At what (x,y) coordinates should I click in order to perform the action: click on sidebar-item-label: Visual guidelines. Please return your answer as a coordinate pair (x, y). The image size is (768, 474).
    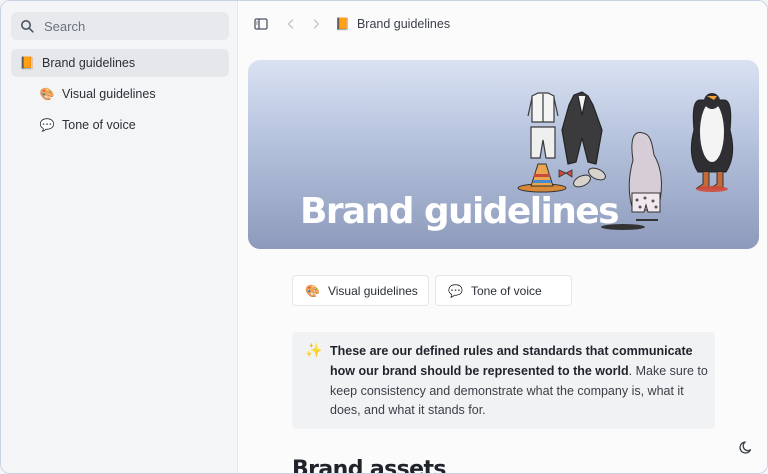
    Looking at the image, I should click on (109, 94).